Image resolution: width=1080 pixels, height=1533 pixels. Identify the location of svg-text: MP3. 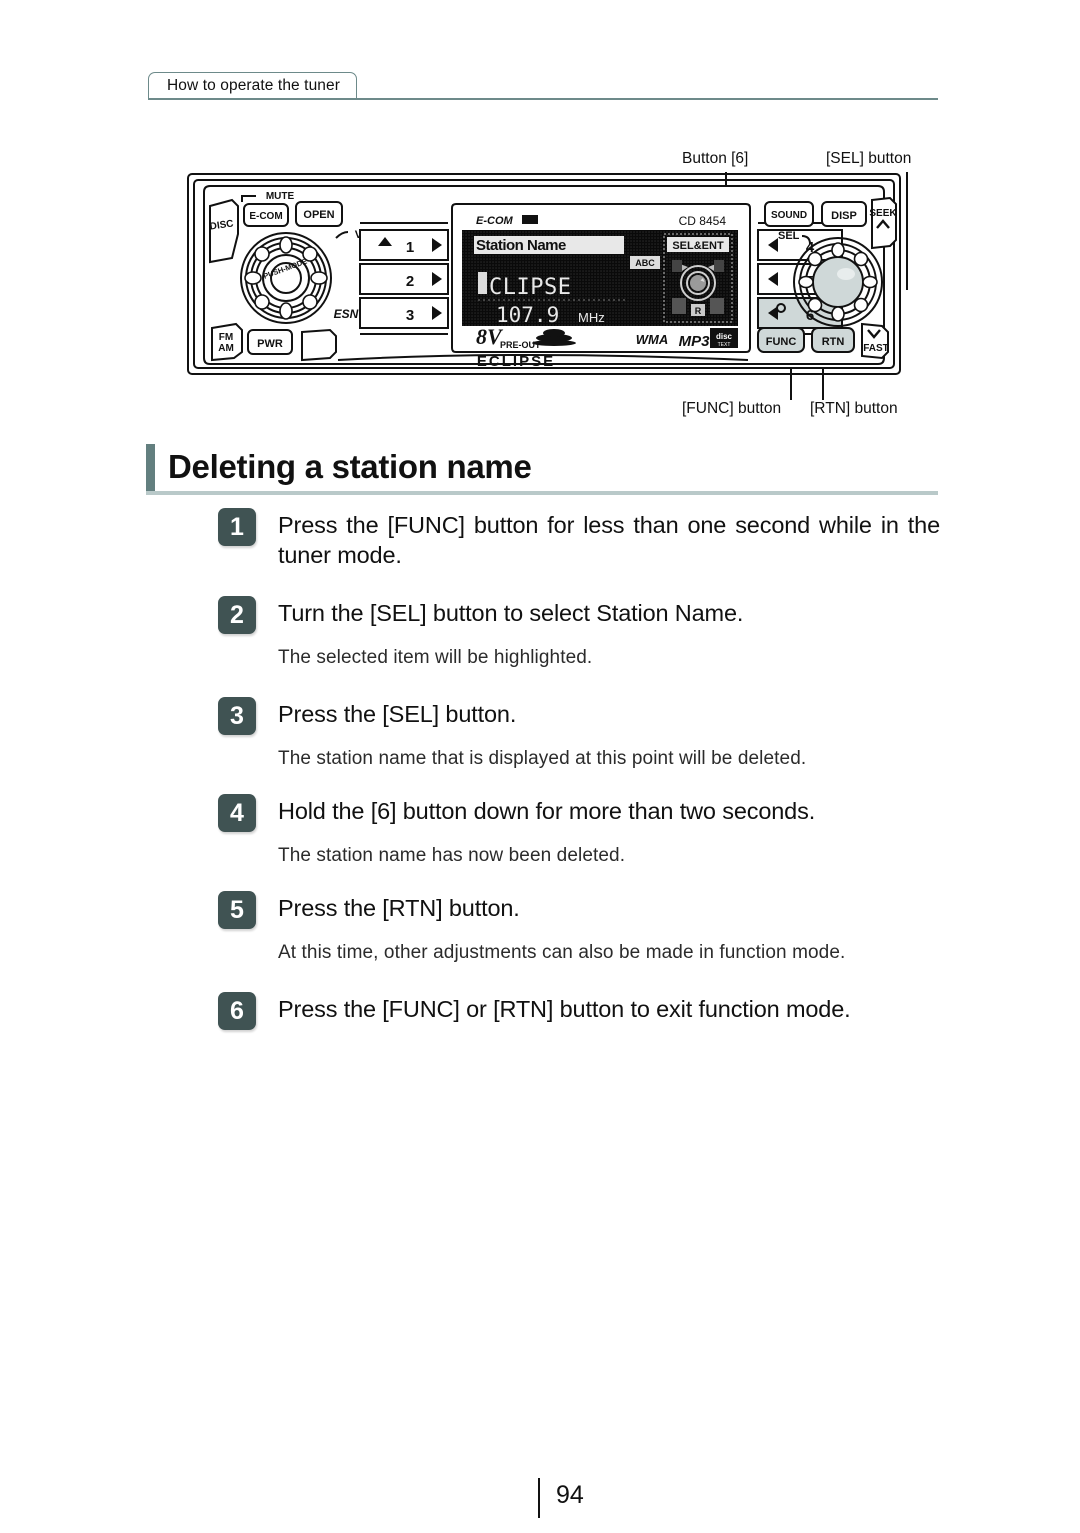
(695, 341).